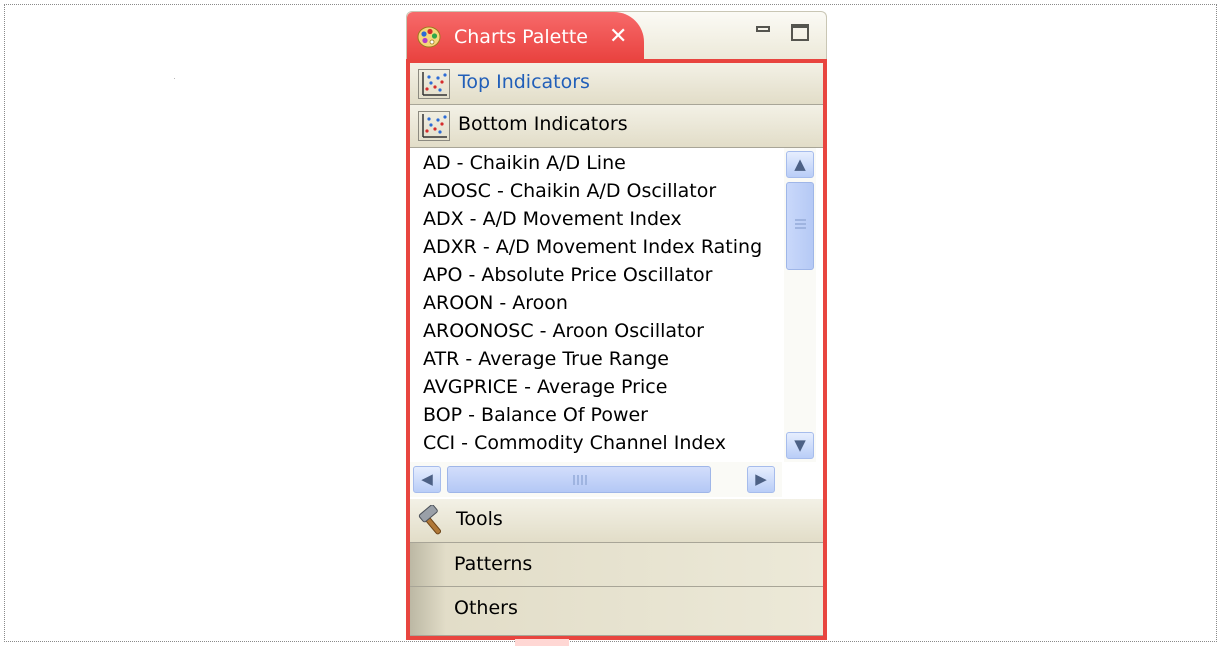 Image resolution: width=1223 pixels, height=646 pixels. Describe the element at coordinates (616, 521) in the screenshot. I see `drawer-tools: Tools` at that location.